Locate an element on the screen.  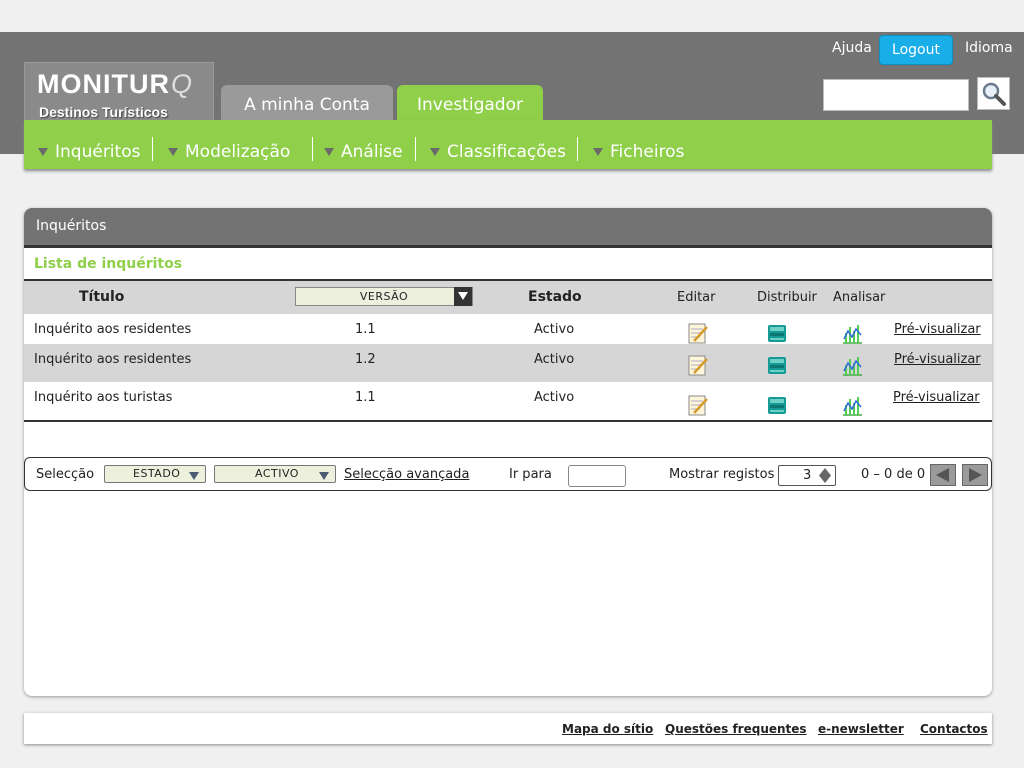
field-select-value: ESTADO is located at coordinates (157, 473).